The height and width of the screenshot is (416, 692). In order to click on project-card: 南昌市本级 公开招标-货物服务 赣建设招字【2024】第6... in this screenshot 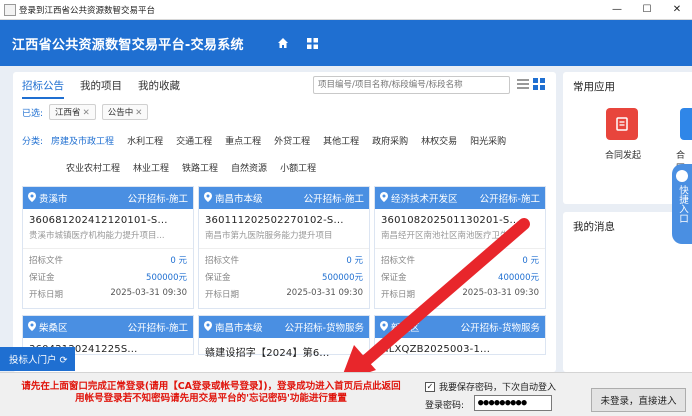, I will do `click(284, 337)`.